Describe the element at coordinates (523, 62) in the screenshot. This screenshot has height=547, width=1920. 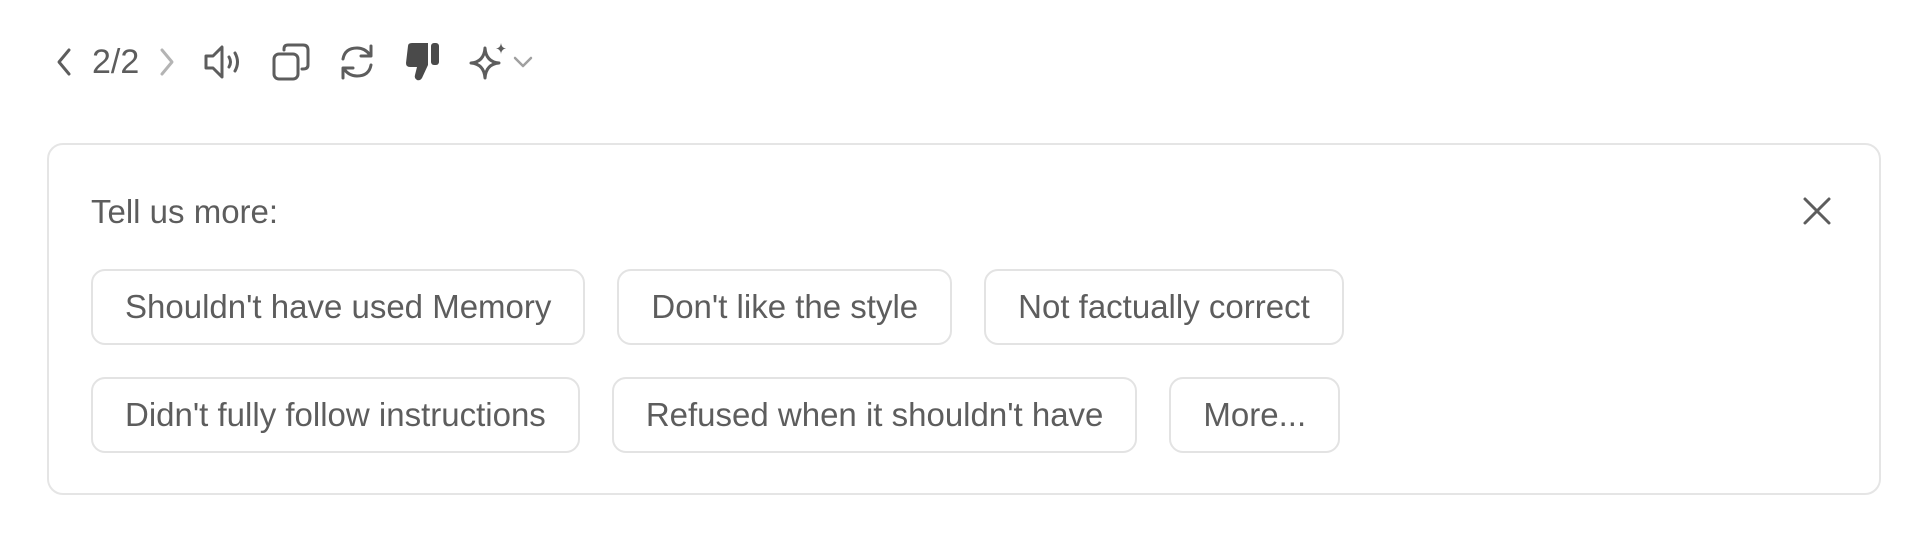
I see `chevron-down-icon` at that location.